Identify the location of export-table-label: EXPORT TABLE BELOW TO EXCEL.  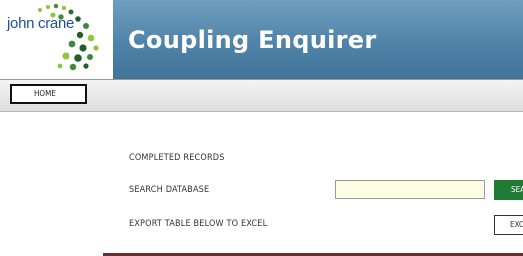
(198, 224).